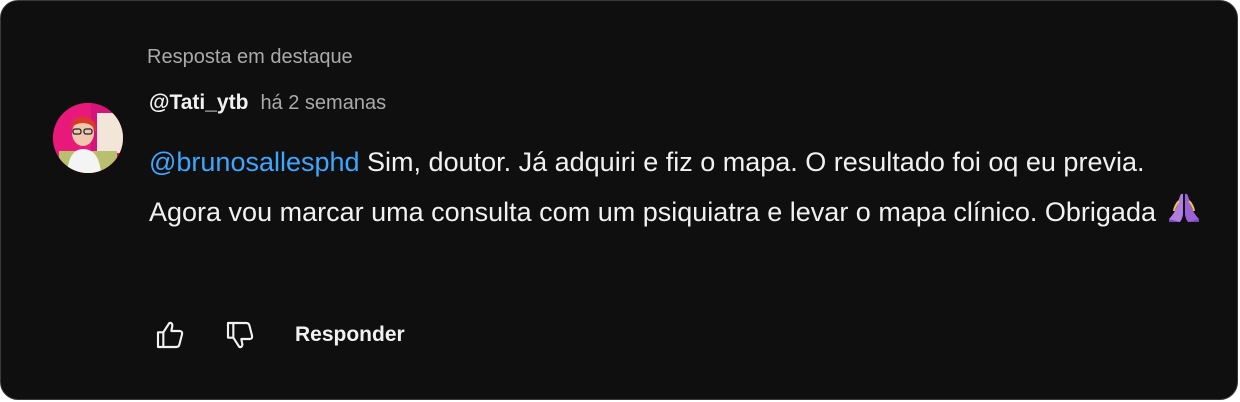 This screenshot has height=402, width=1240. I want to click on reply-button: Responder, so click(350, 335).